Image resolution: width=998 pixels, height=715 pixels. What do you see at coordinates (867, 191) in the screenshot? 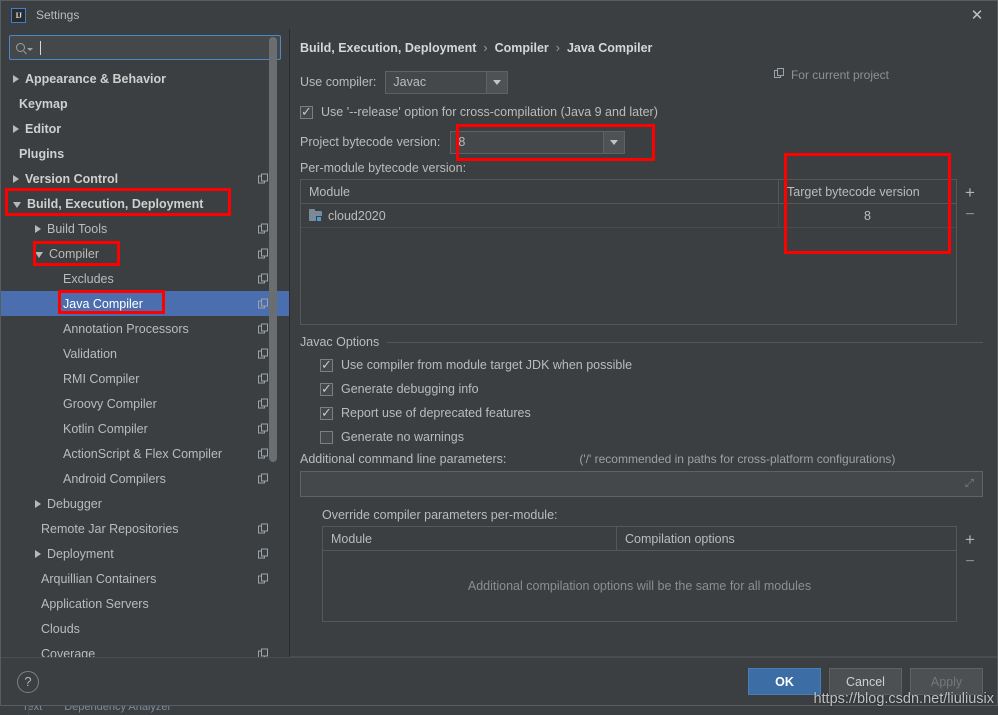
I see `column-header-target-bytecode-version: Target bytecode version` at bounding box center [867, 191].